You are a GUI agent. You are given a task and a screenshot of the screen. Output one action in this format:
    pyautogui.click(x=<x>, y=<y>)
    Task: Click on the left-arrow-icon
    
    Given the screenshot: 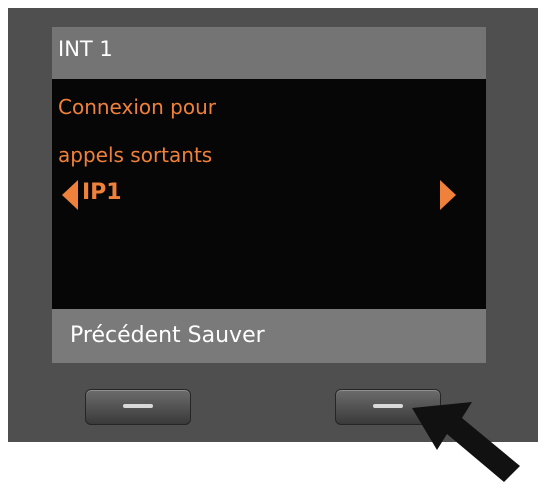 What is the action you would take?
    pyautogui.click(x=70, y=195)
    